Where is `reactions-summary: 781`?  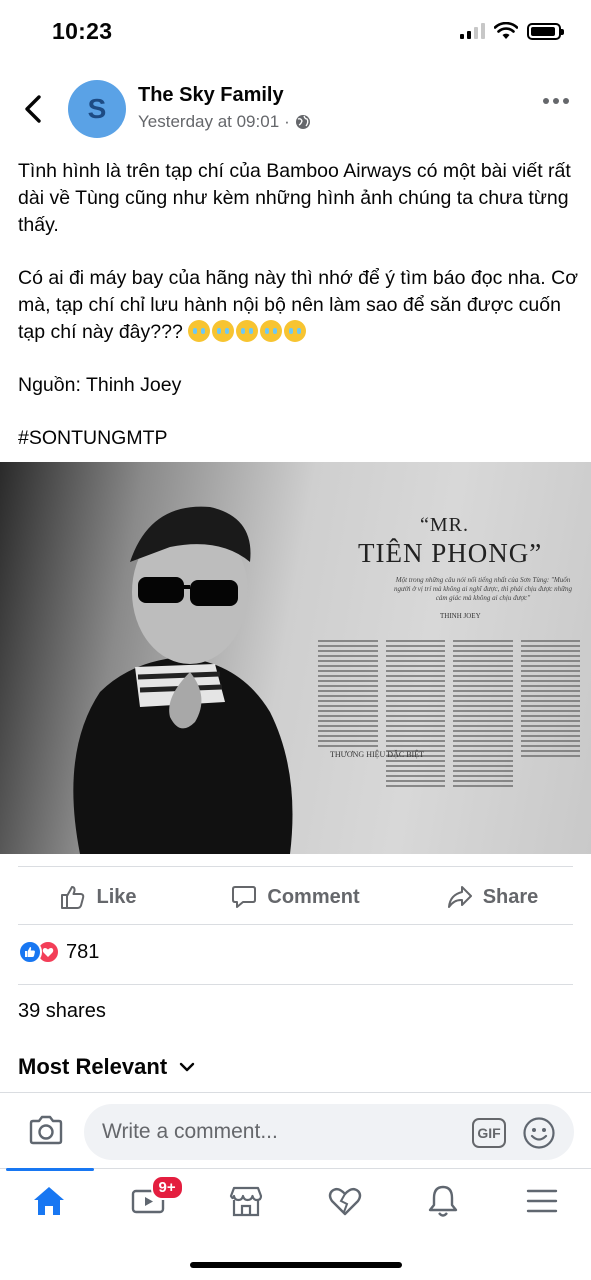 reactions-summary: 781 is located at coordinates (58, 952).